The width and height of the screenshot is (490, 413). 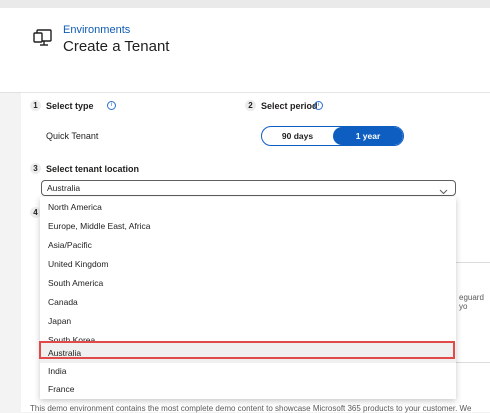 I want to click on step-1-number: 1, so click(x=35, y=105).